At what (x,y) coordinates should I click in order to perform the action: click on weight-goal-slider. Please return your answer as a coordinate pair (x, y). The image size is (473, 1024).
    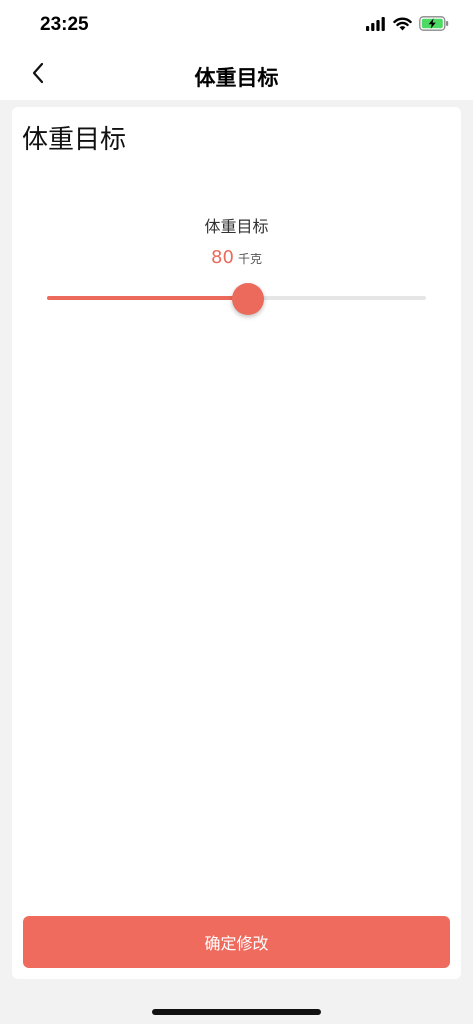
    Looking at the image, I should click on (236, 299).